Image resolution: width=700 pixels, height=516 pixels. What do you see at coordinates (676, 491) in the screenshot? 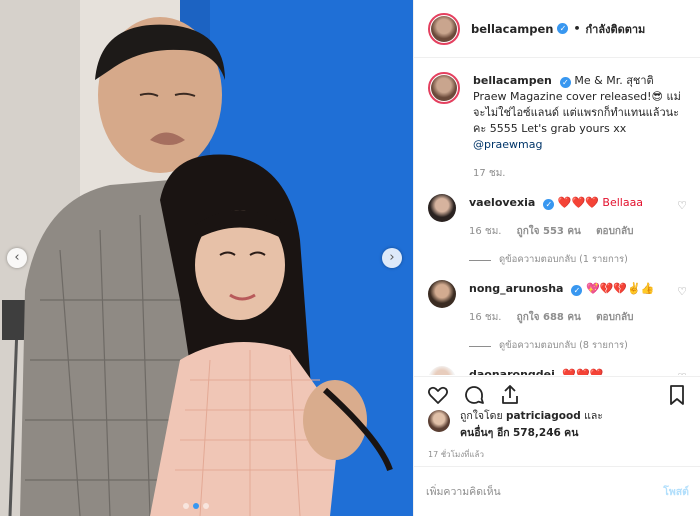
I see `post-comment-button: โพสต์` at bounding box center [676, 491].